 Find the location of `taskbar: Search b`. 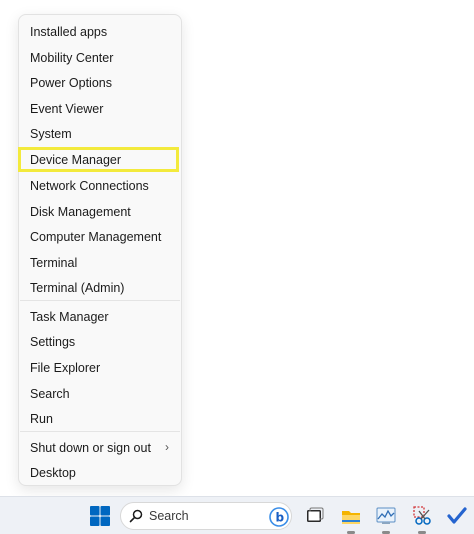

taskbar: Search b is located at coordinates (237, 515).